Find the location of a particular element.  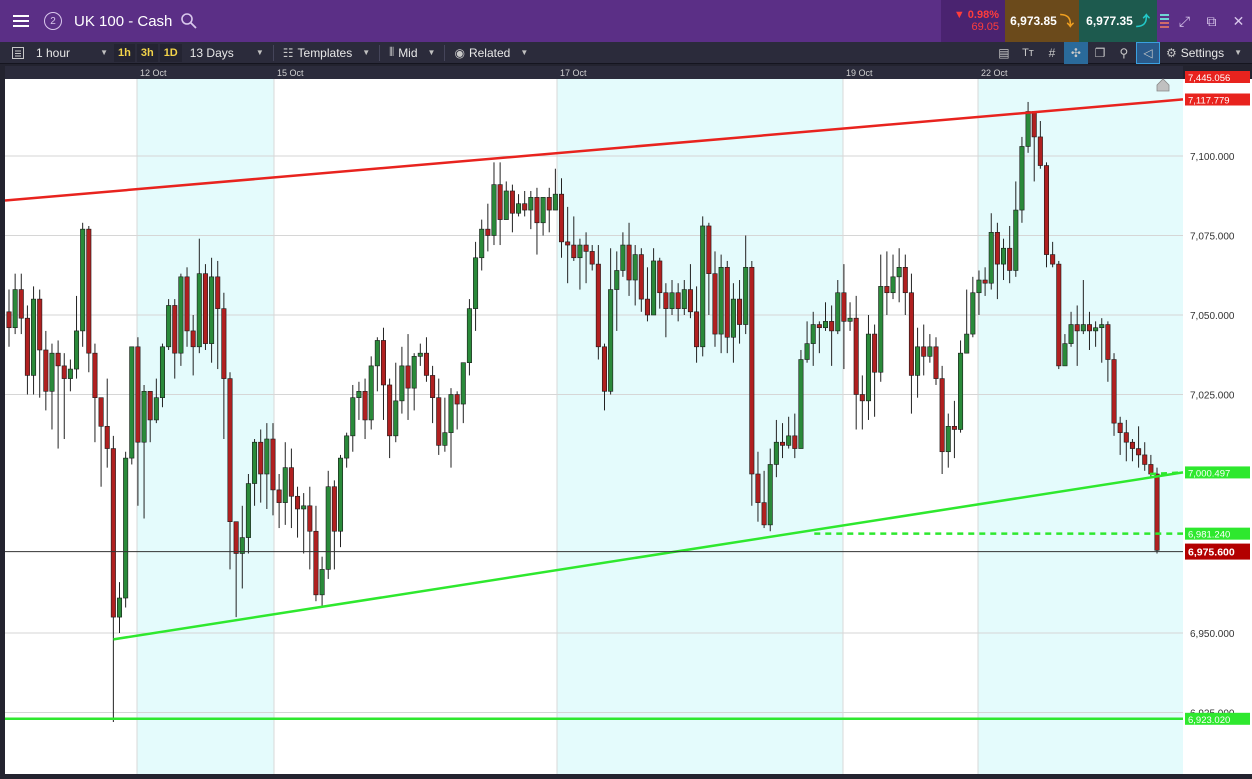

resistance-tag-label: 7,117.779 is located at coordinates (1209, 101).